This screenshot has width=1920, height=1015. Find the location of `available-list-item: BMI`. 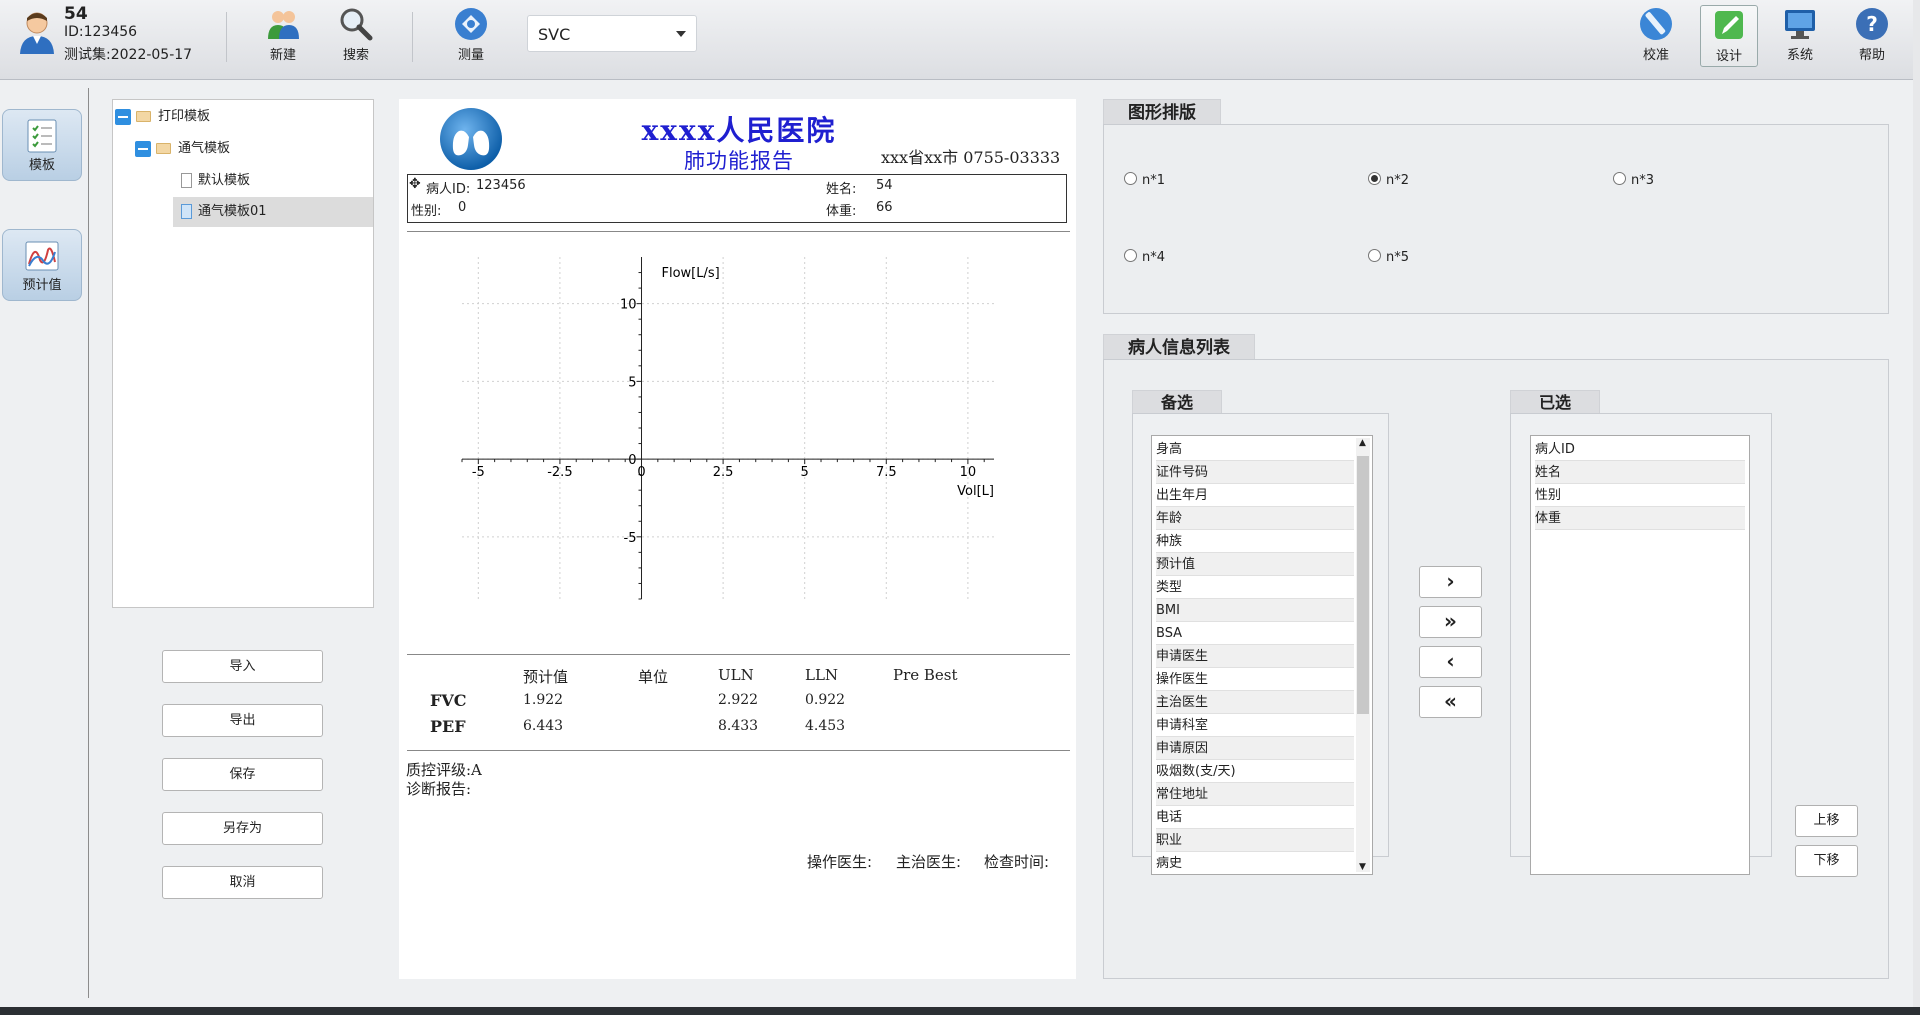

available-list-item: BMI is located at coordinates (1255, 610).